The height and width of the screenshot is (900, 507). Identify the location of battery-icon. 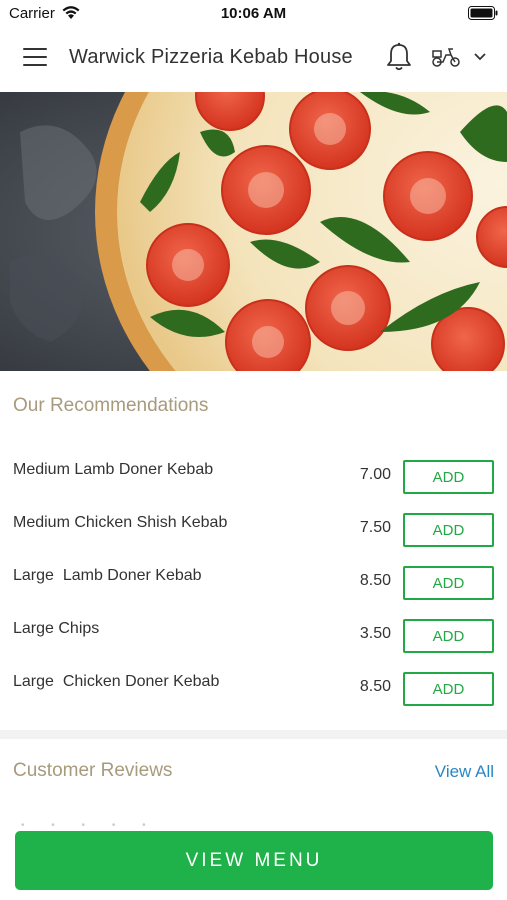
(483, 13).